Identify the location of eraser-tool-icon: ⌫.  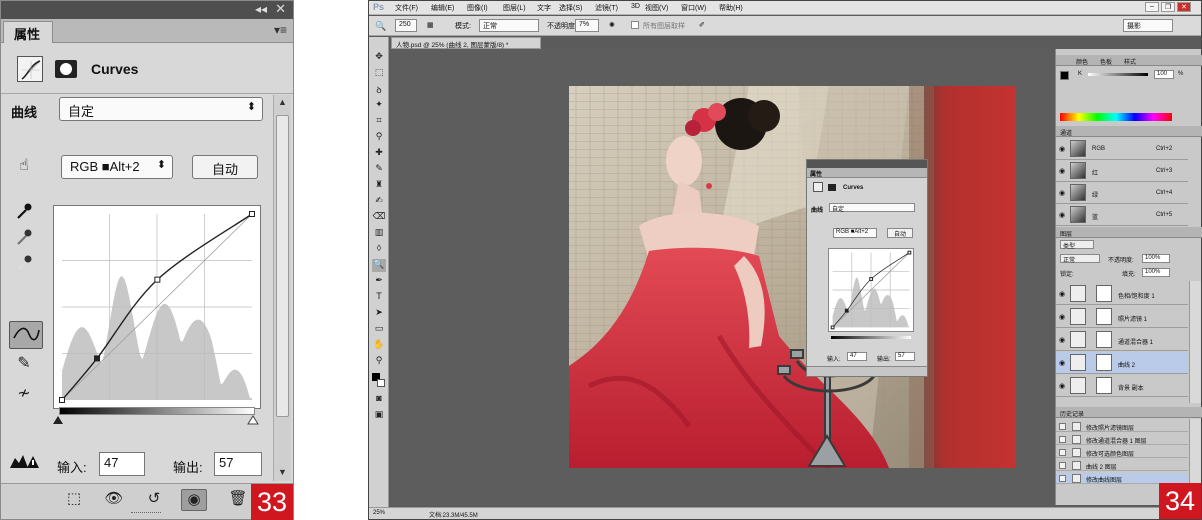
(379, 217).